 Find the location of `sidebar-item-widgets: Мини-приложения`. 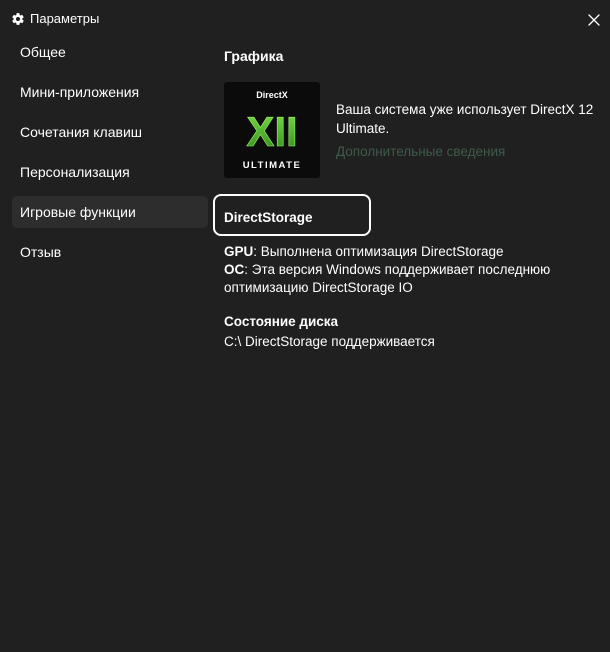

sidebar-item-widgets: Мини-приложения is located at coordinates (110, 92).